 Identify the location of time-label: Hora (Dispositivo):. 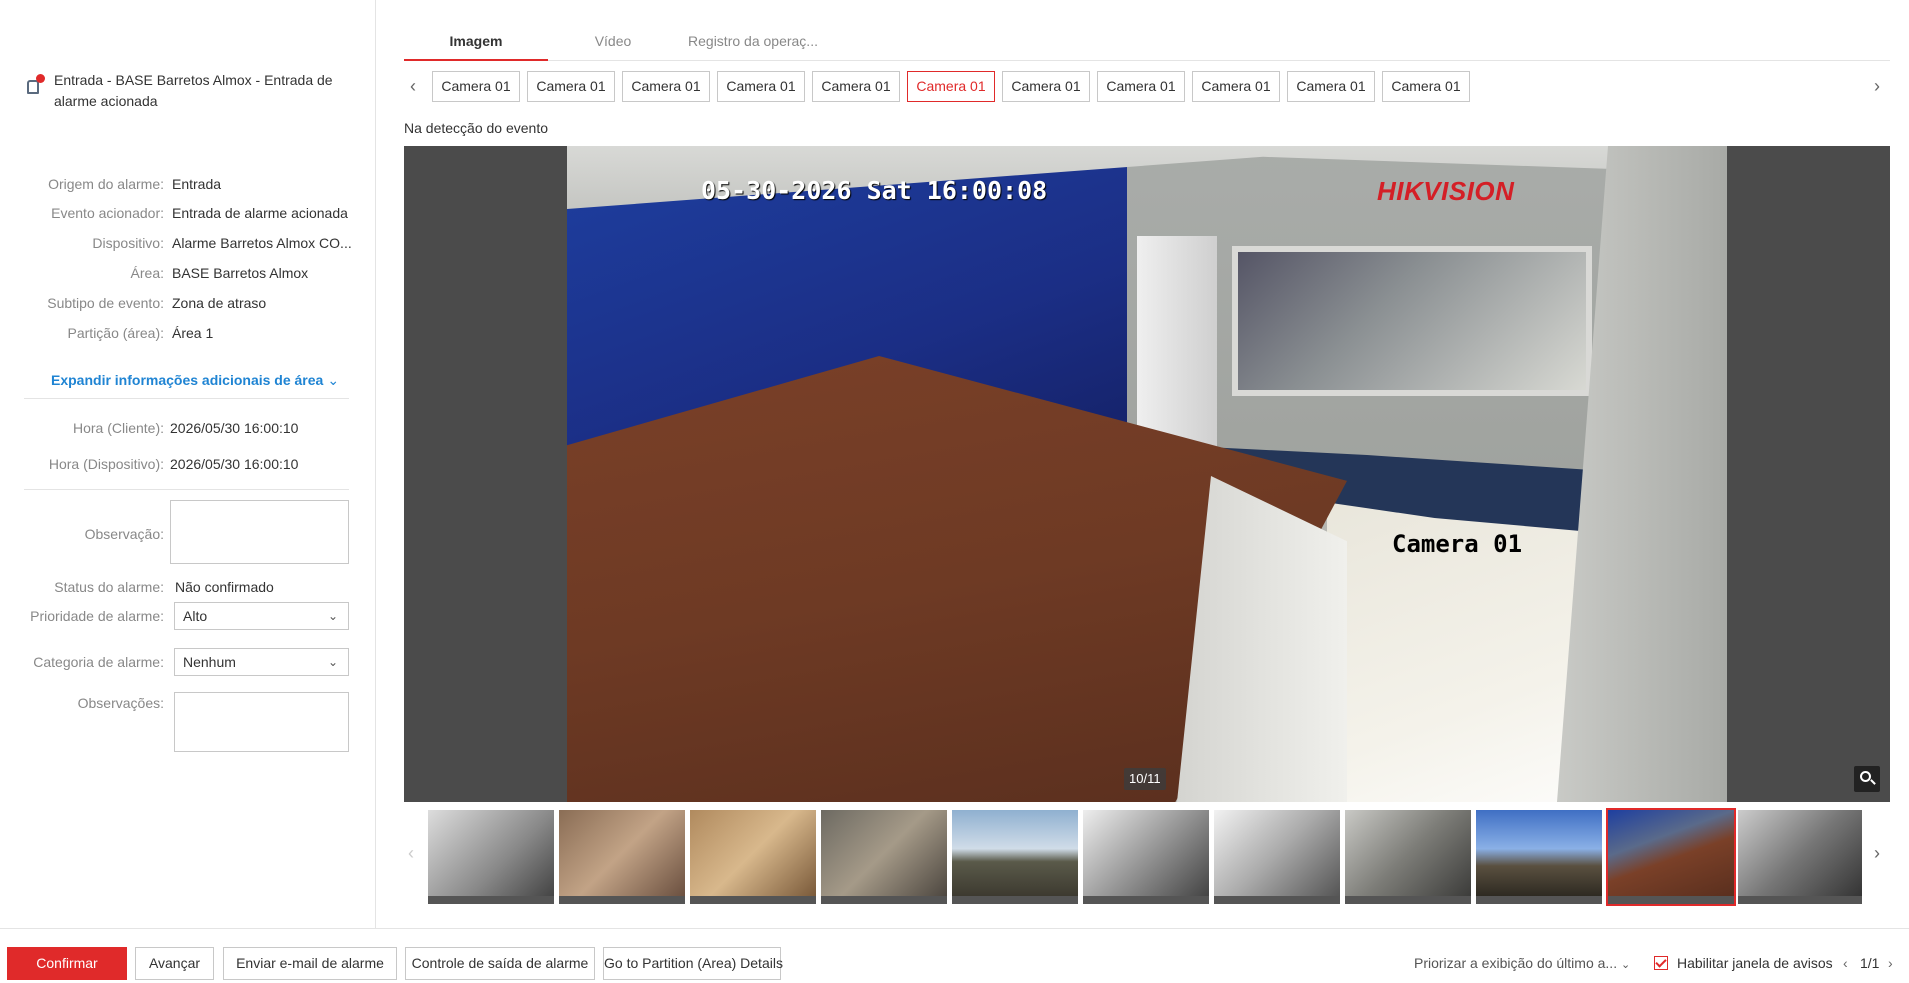
(106, 464).